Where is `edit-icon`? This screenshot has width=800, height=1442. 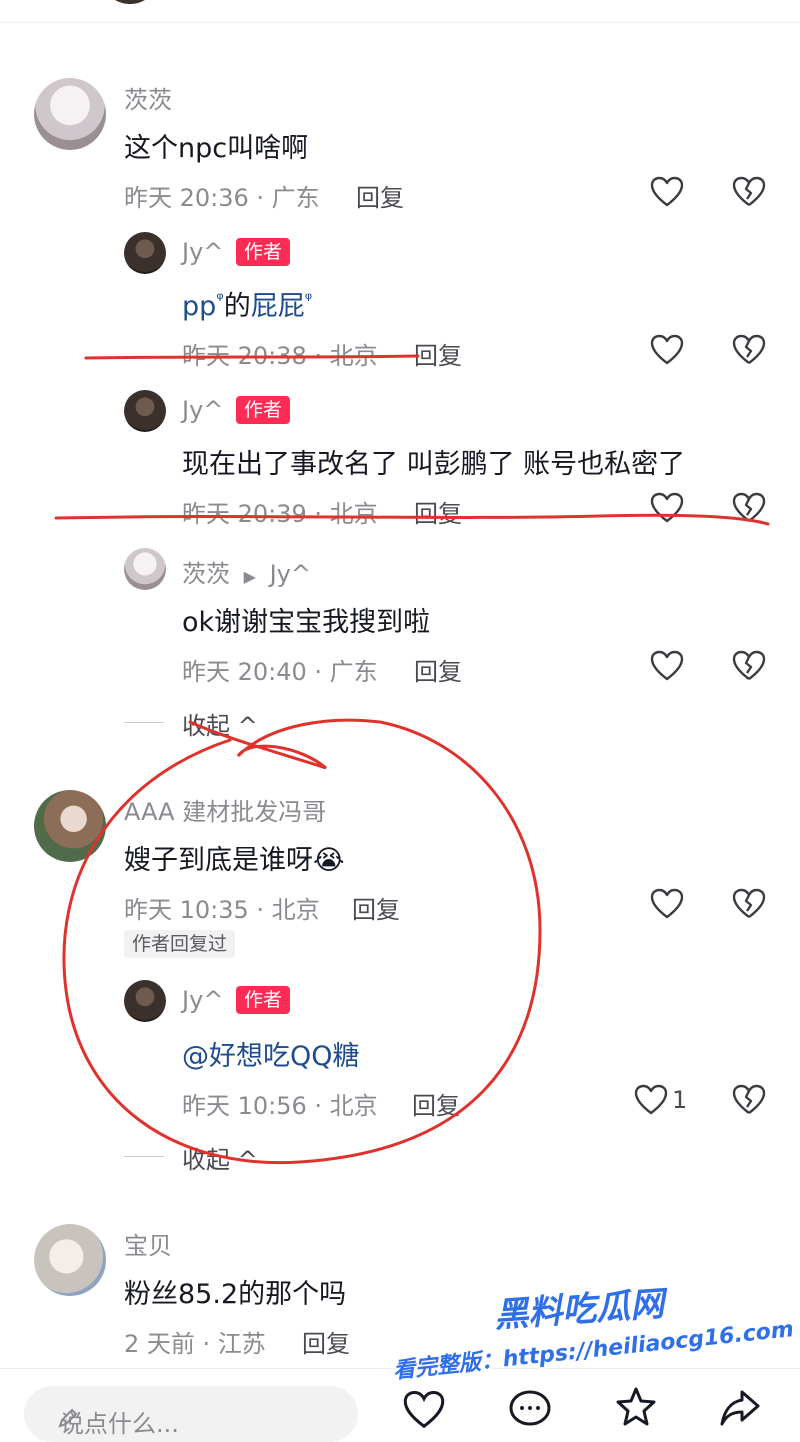
edit-icon is located at coordinates (68, 1418).